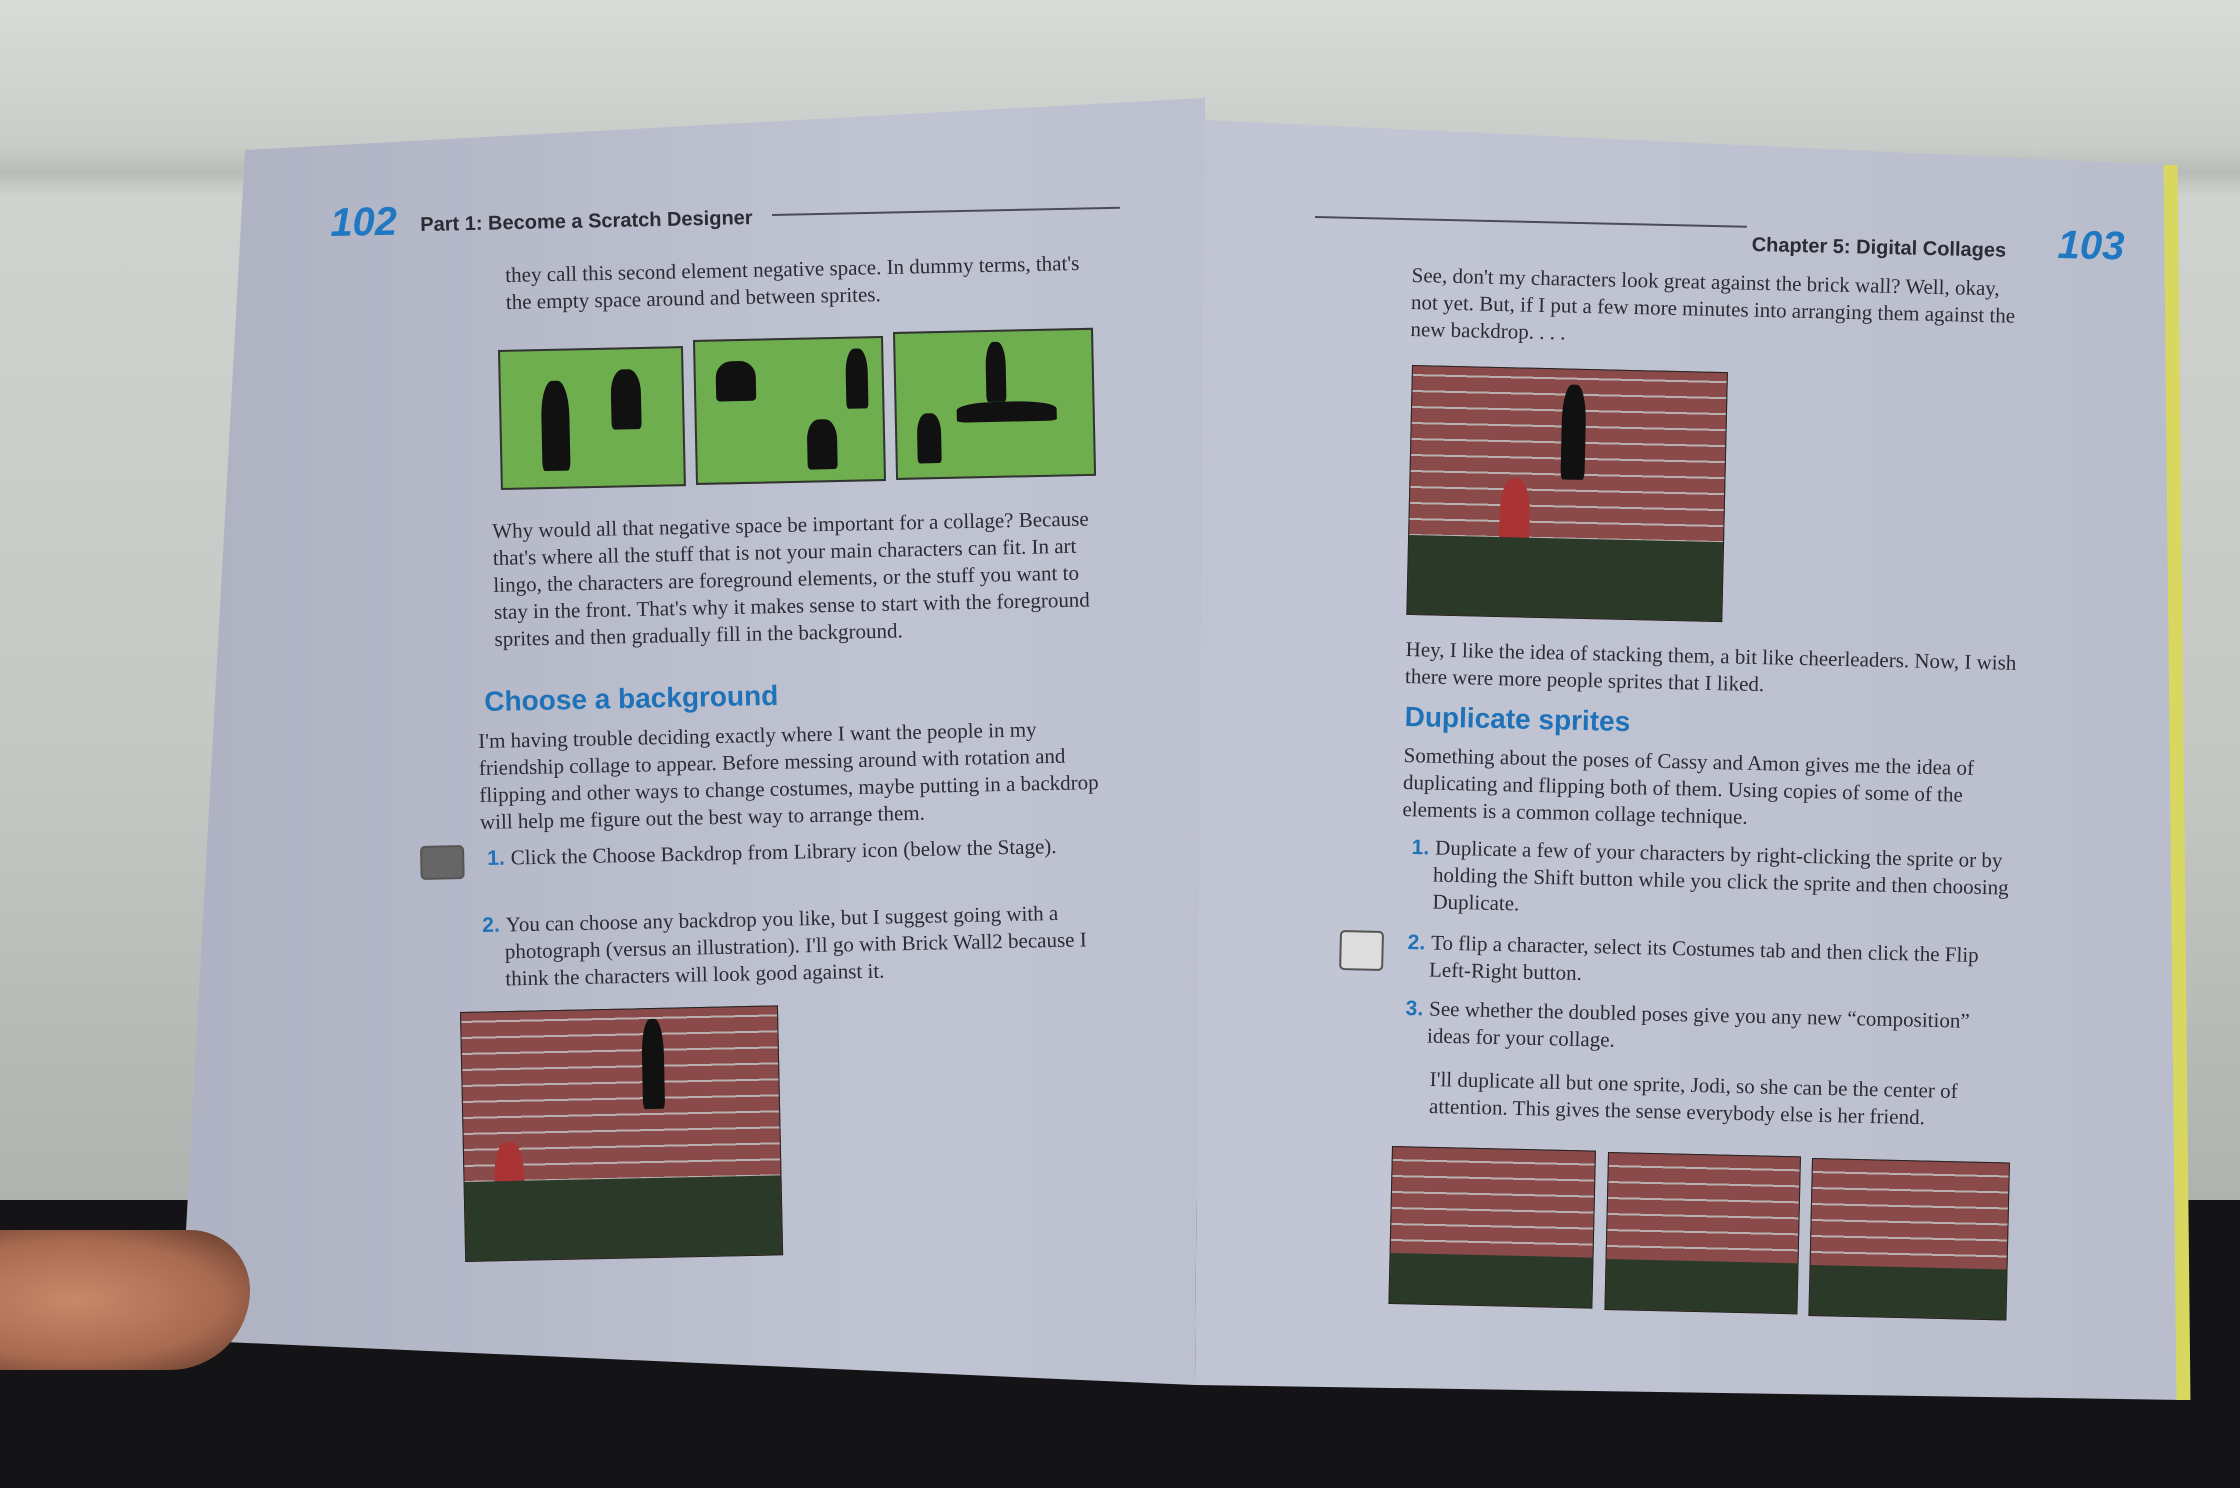 The width and height of the screenshot is (2240, 1488). I want to click on flip-left-right-icon, so click(1361, 950).